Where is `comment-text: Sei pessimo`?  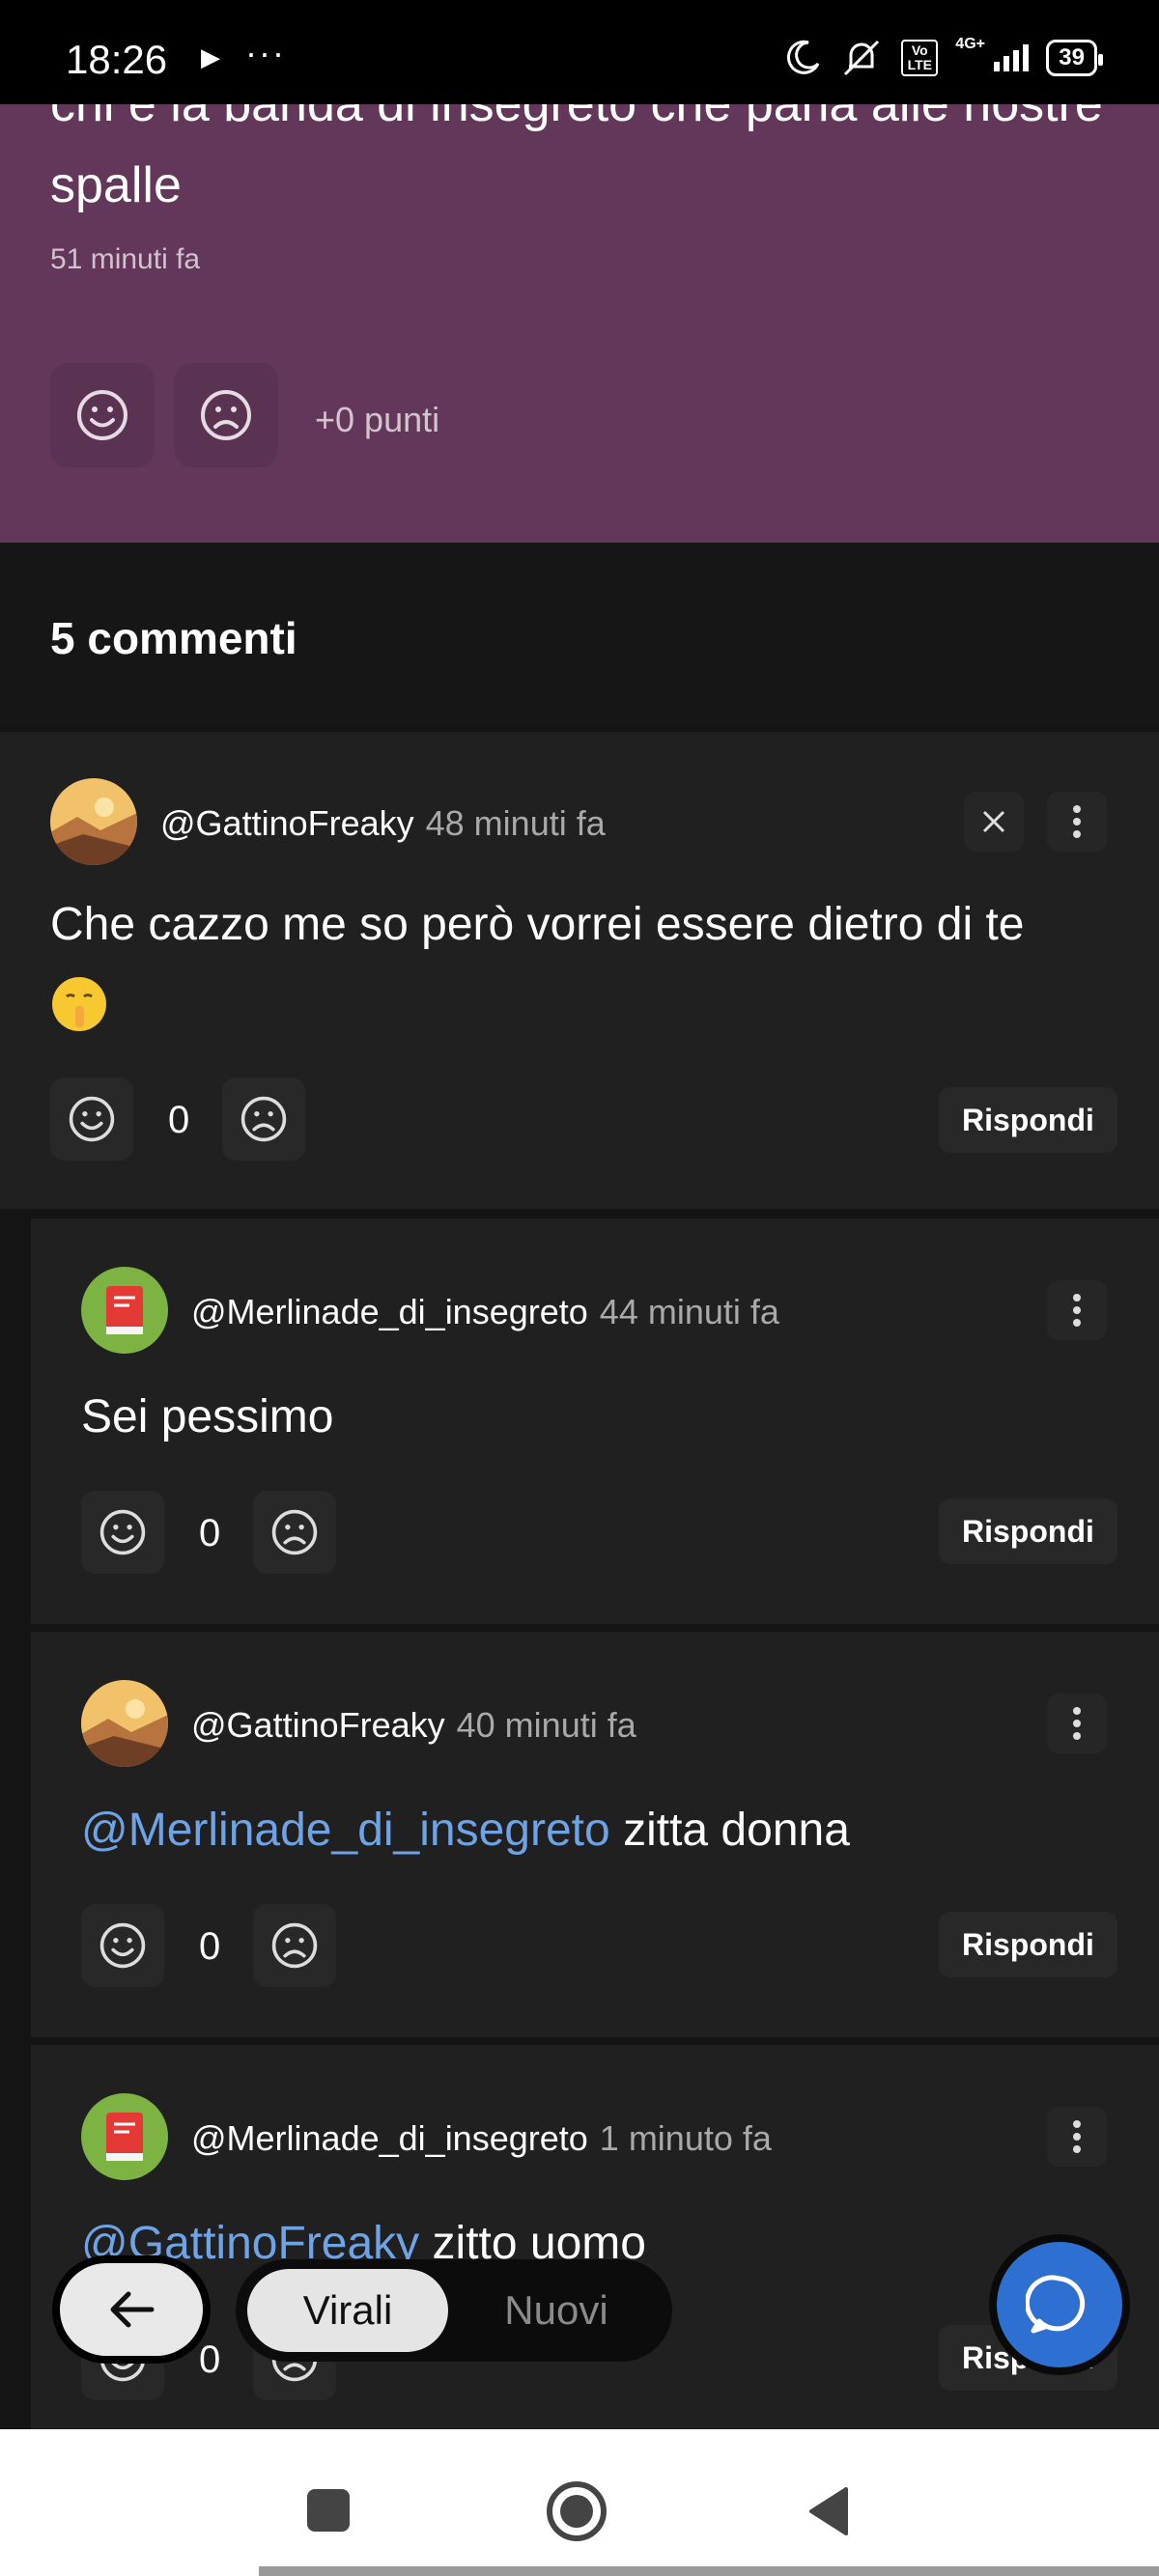 comment-text: Sei pessimo is located at coordinates (207, 1417).